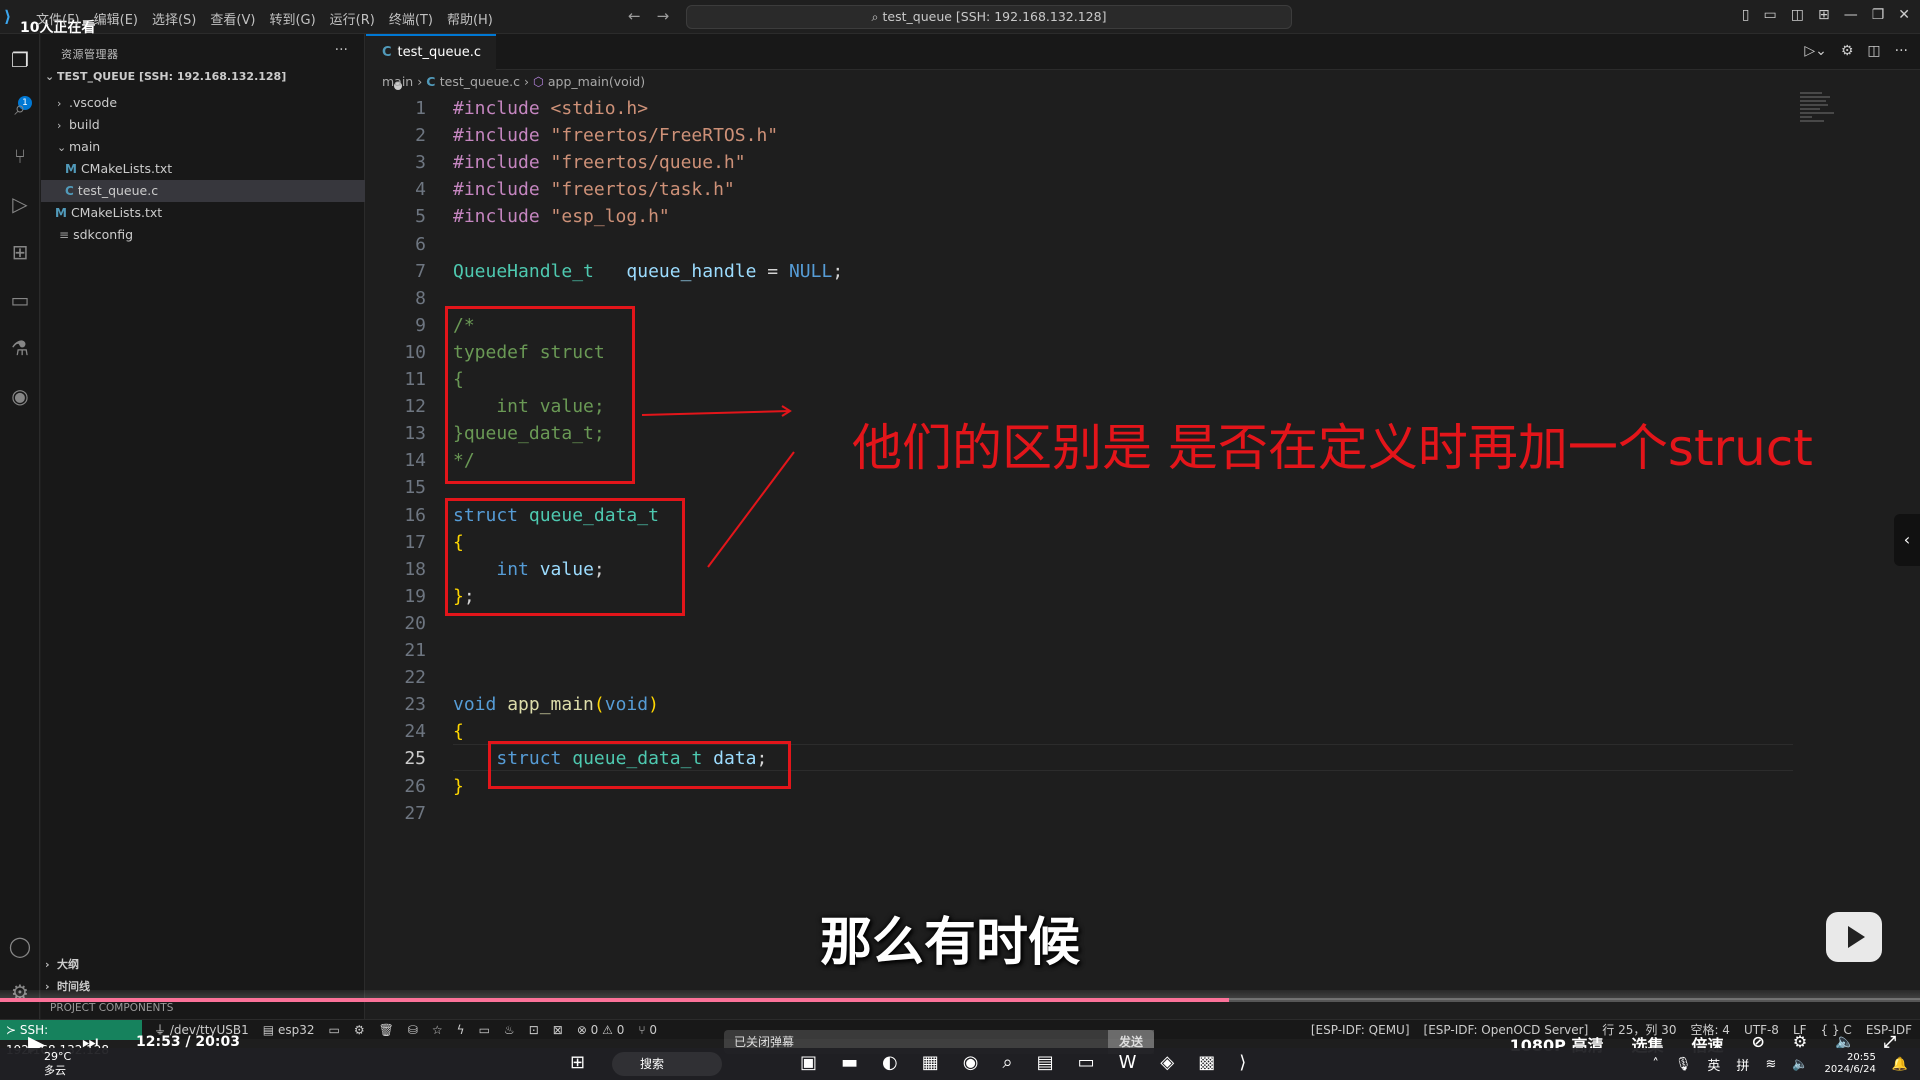  What do you see at coordinates (849, 1062) in the screenshot?
I see `file-explorer-icon: ▬` at bounding box center [849, 1062].